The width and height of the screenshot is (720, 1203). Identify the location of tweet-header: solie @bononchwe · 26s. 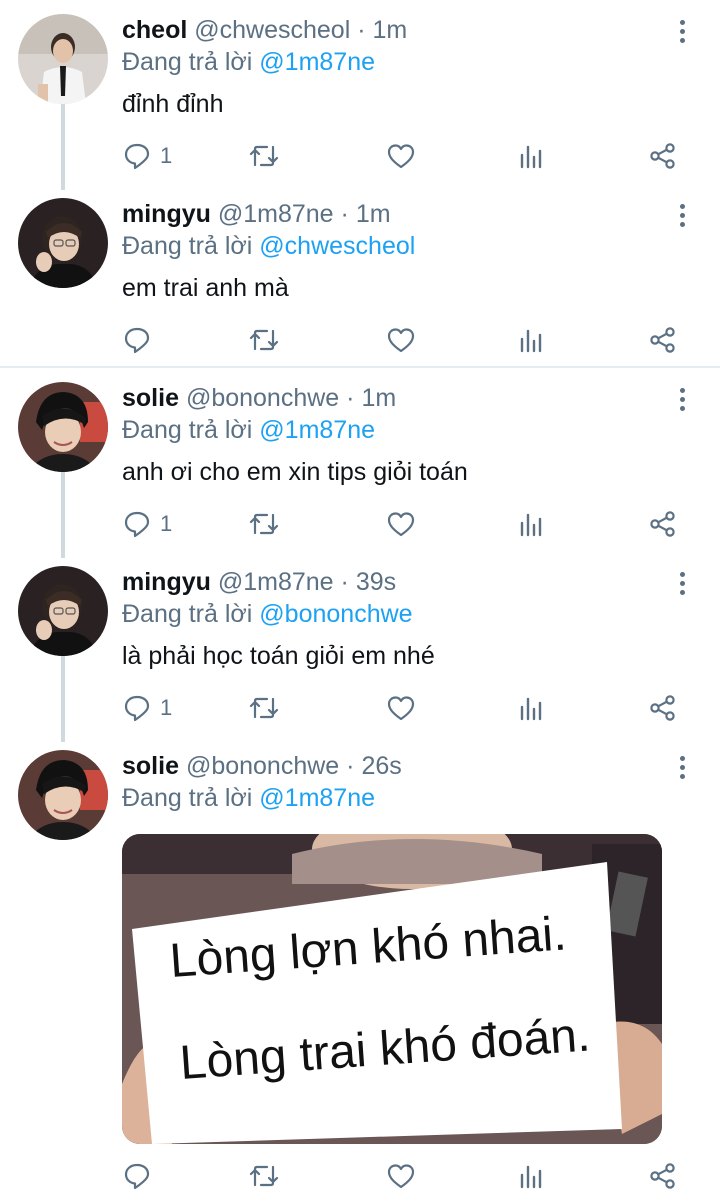
(262, 766).